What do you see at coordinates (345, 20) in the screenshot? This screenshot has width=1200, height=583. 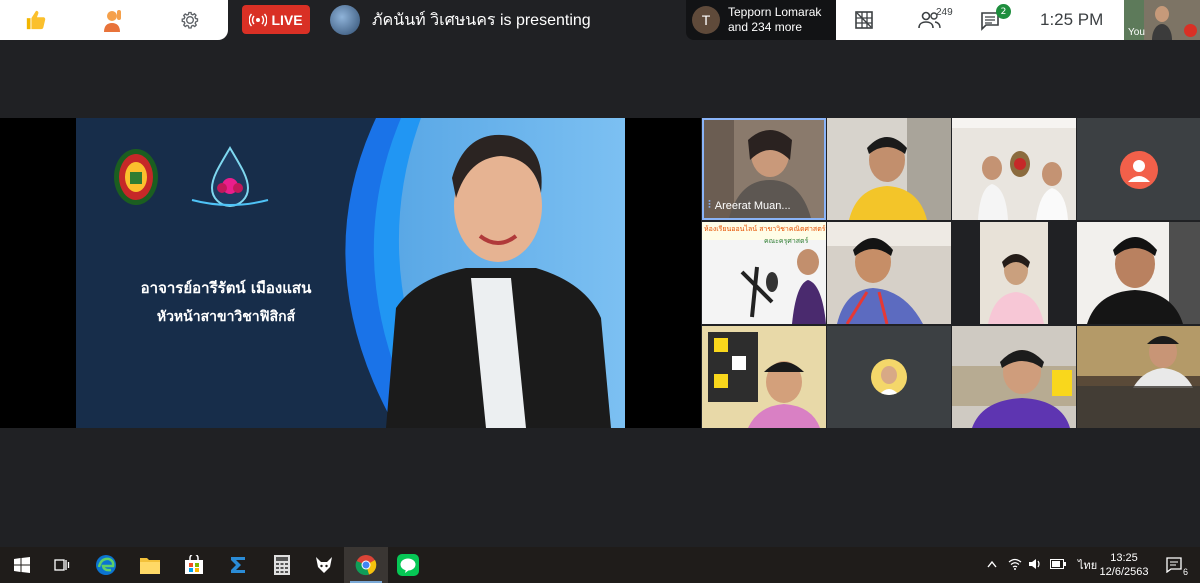 I see `presenter-avatar` at bounding box center [345, 20].